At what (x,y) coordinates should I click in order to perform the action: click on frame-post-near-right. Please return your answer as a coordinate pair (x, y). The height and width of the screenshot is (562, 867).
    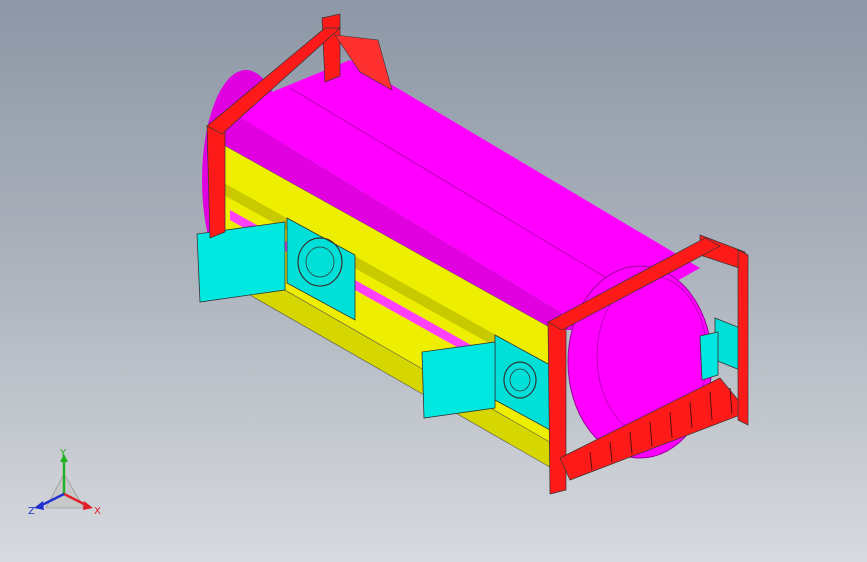
    Looking at the image, I should click on (743, 337).